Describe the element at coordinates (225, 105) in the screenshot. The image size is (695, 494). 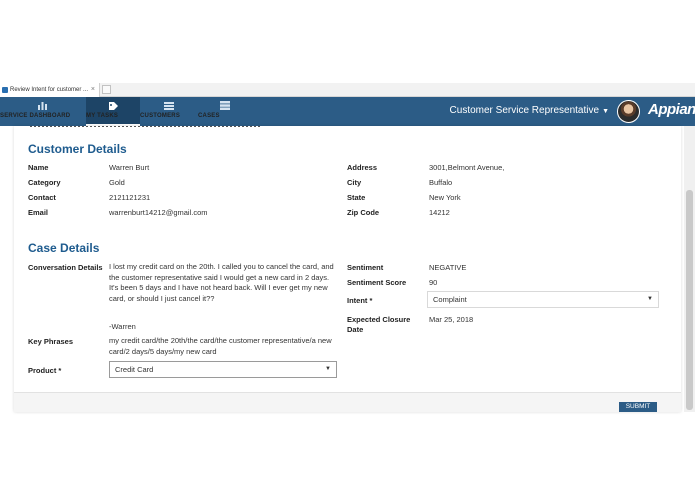
I see `stack-icon` at that location.